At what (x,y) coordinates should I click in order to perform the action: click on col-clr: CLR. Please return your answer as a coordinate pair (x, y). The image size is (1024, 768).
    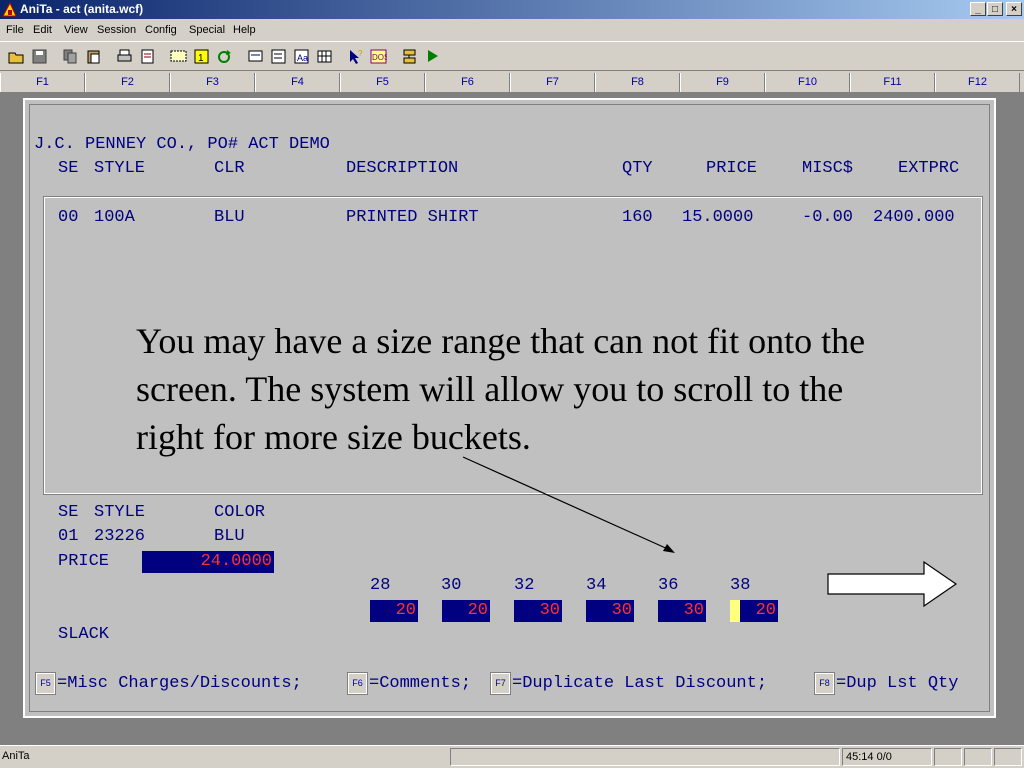
    Looking at the image, I should click on (229, 168).